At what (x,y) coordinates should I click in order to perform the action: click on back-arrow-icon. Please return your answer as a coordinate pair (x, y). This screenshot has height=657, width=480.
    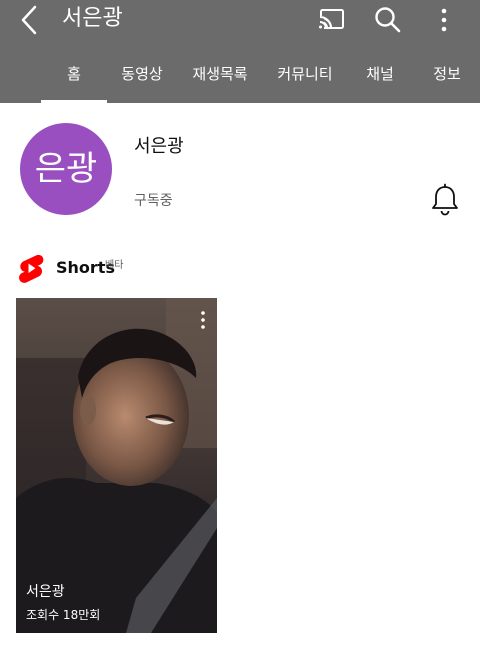
    Looking at the image, I should click on (29, 20).